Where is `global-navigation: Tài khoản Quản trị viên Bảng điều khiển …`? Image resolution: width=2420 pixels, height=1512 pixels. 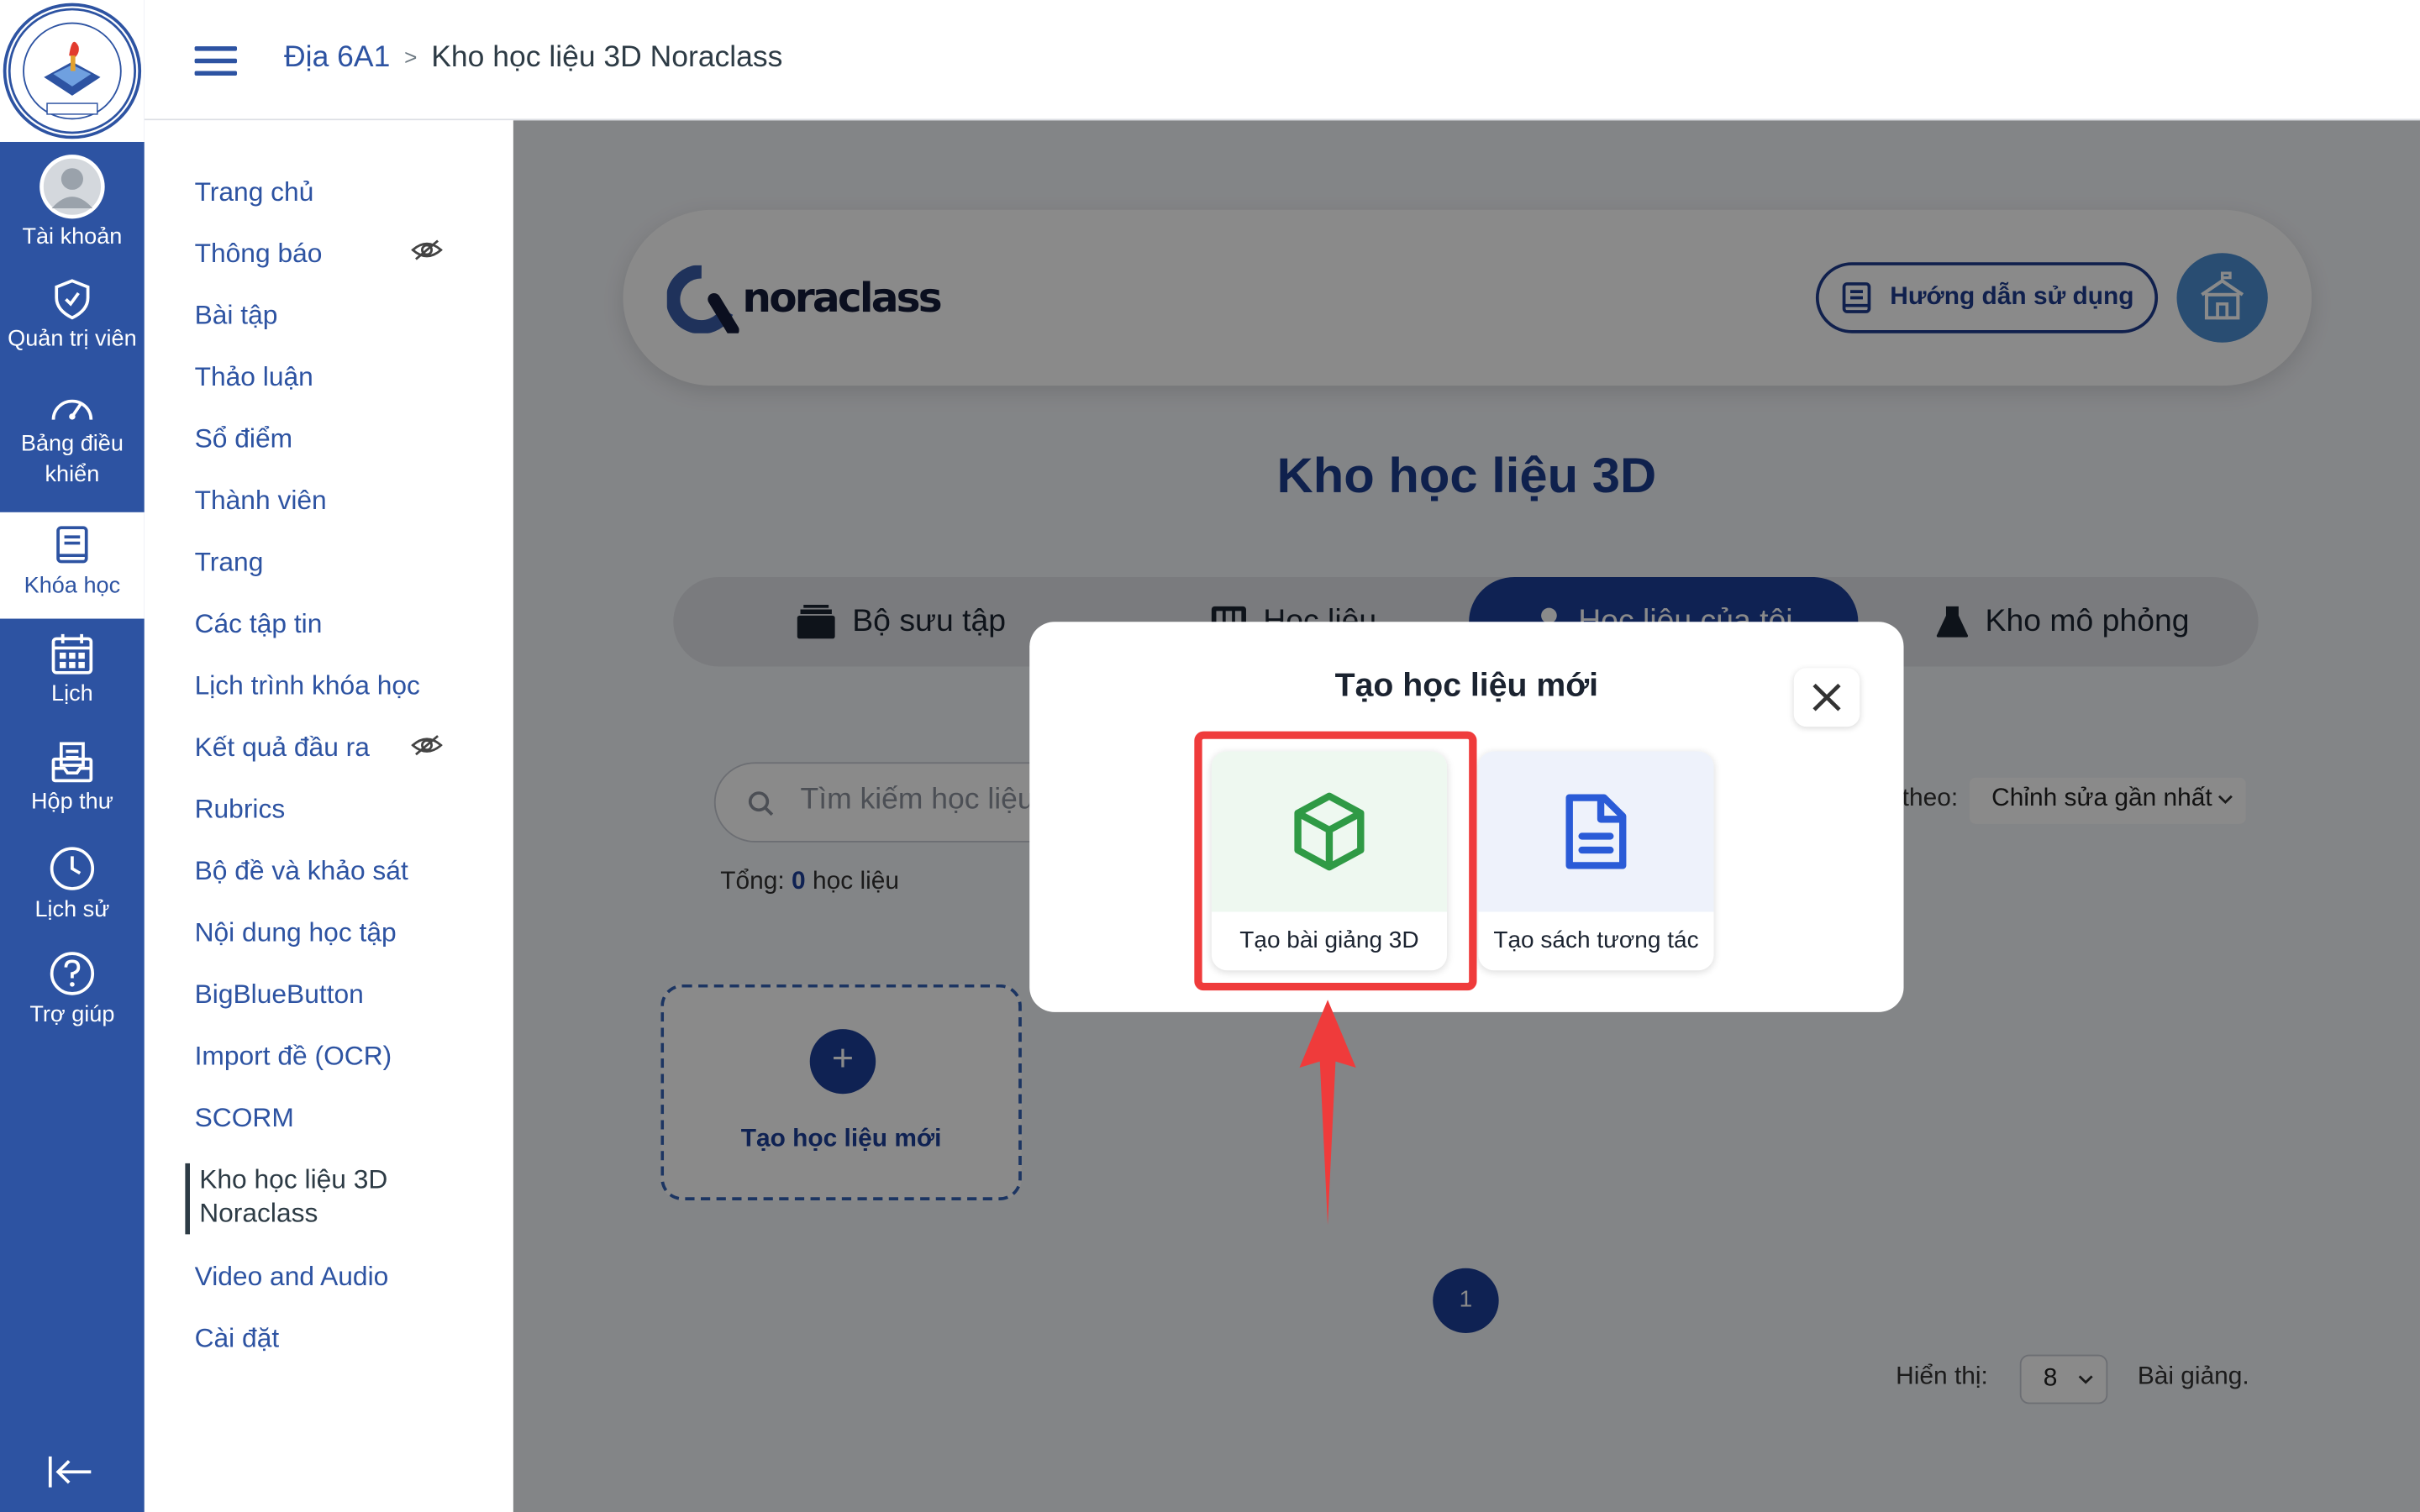 global-navigation: Tài khoản Quản trị viên Bảng điều khiển … is located at coordinates (73, 756).